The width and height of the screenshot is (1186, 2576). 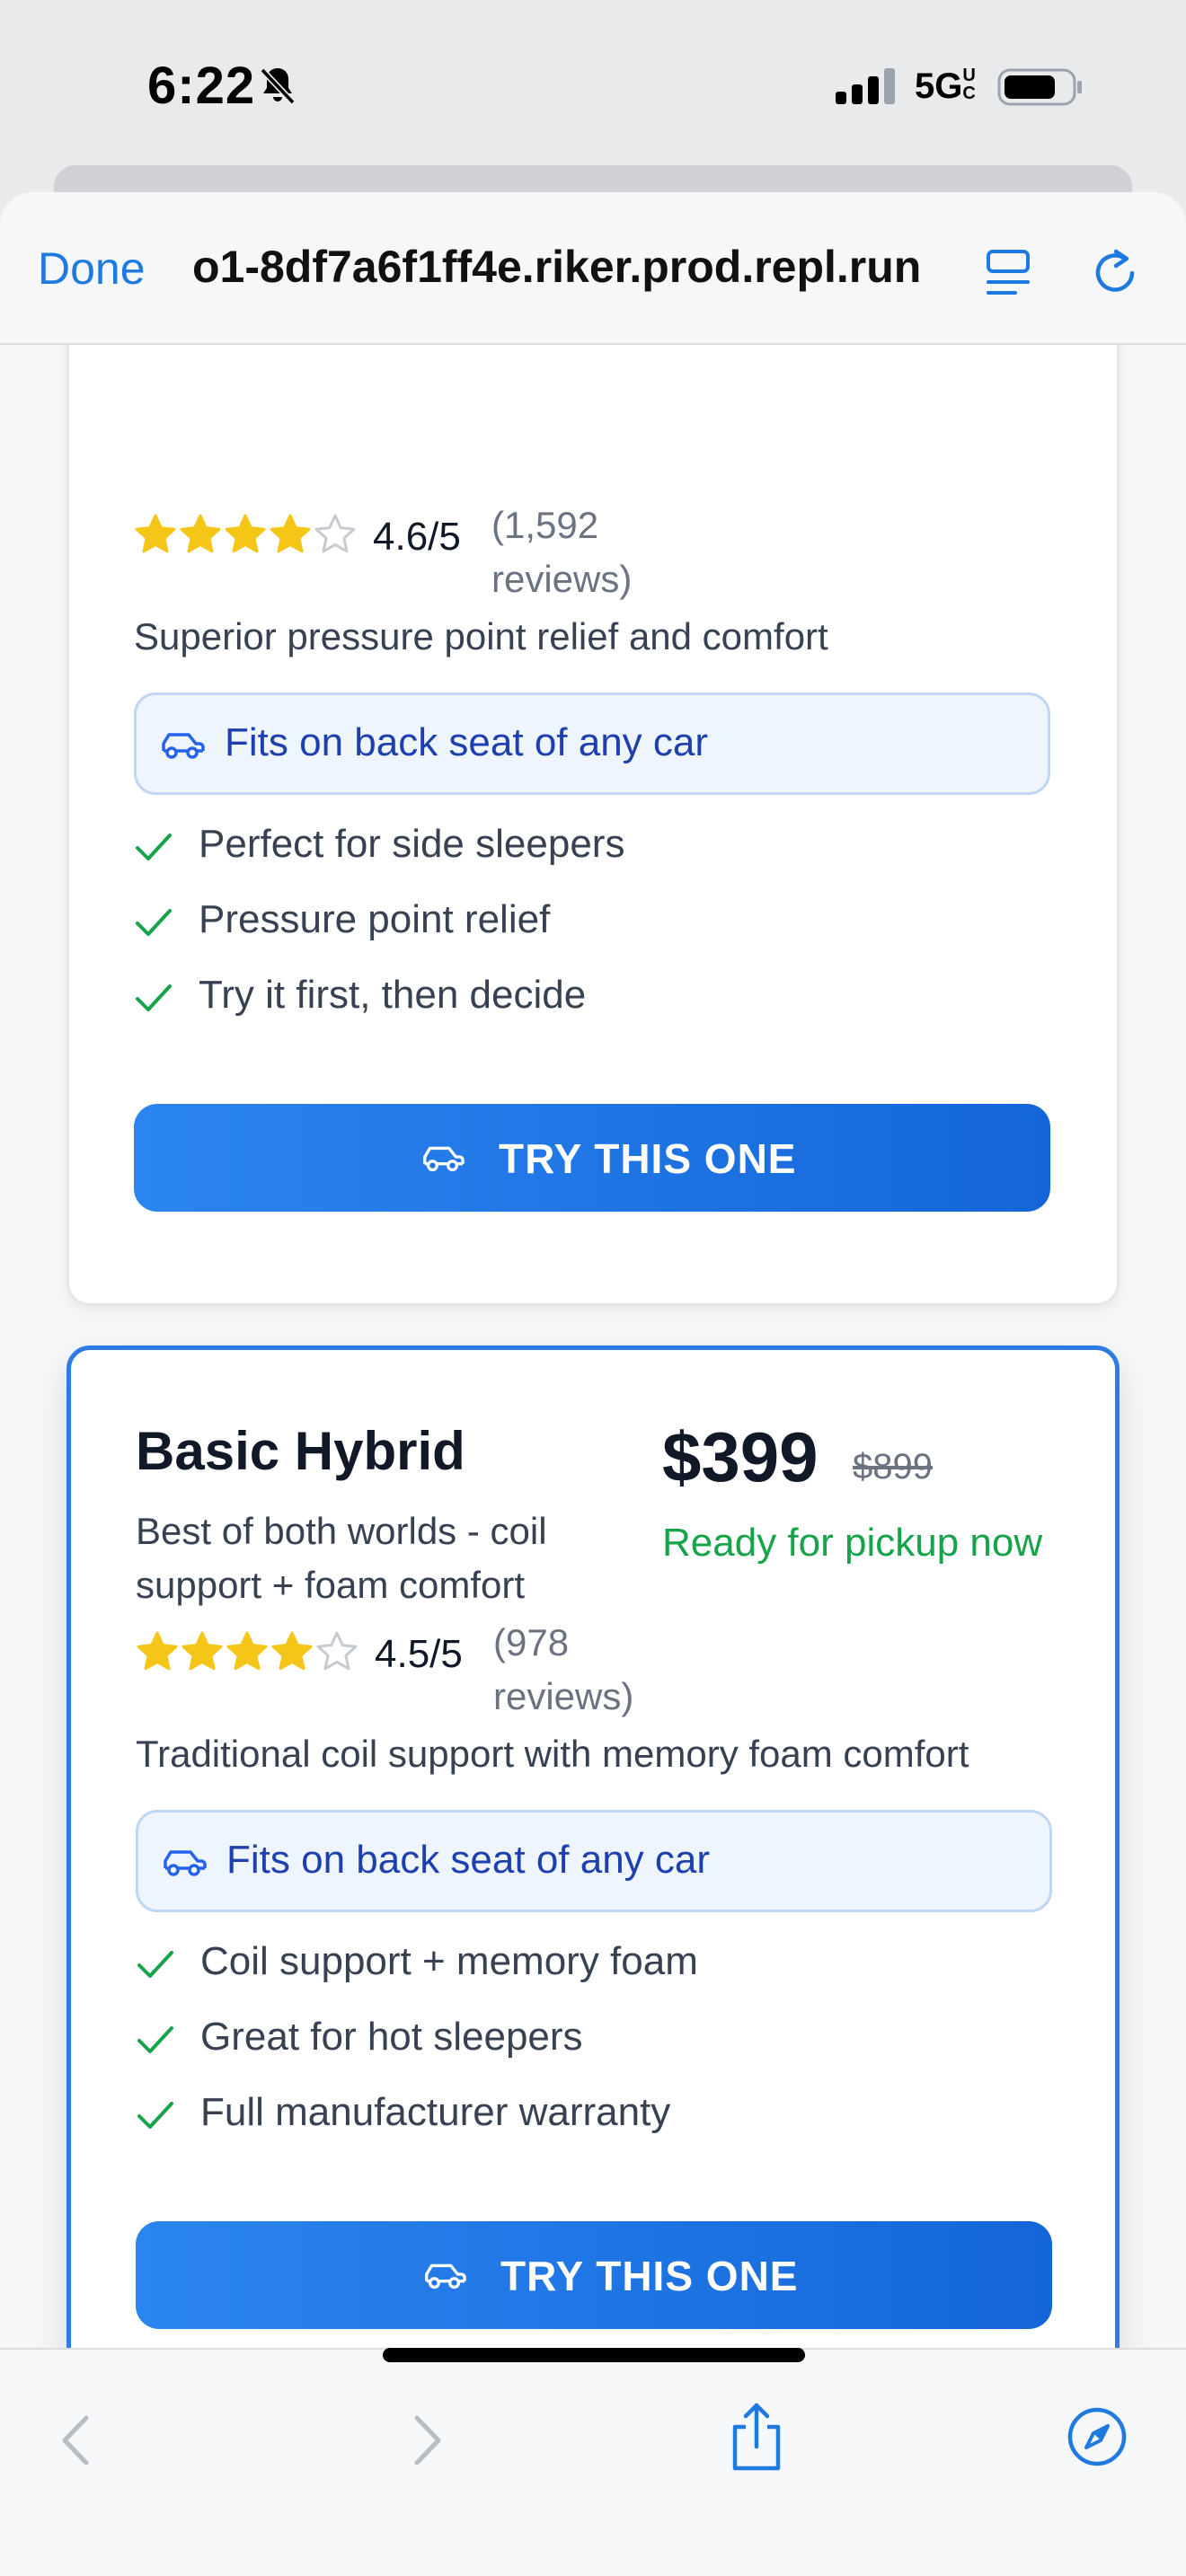 What do you see at coordinates (1097, 2436) in the screenshot?
I see `compass-icon` at bounding box center [1097, 2436].